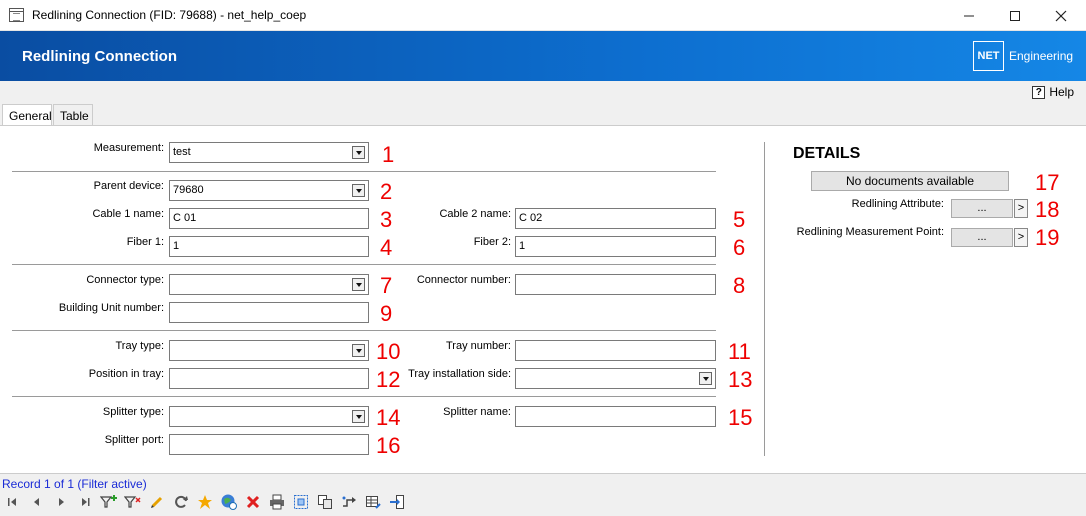 The image size is (1086, 516). What do you see at coordinates (386, 313) in the screenshot?
I see `callout-9: 9` at bounding box center [386, 313].